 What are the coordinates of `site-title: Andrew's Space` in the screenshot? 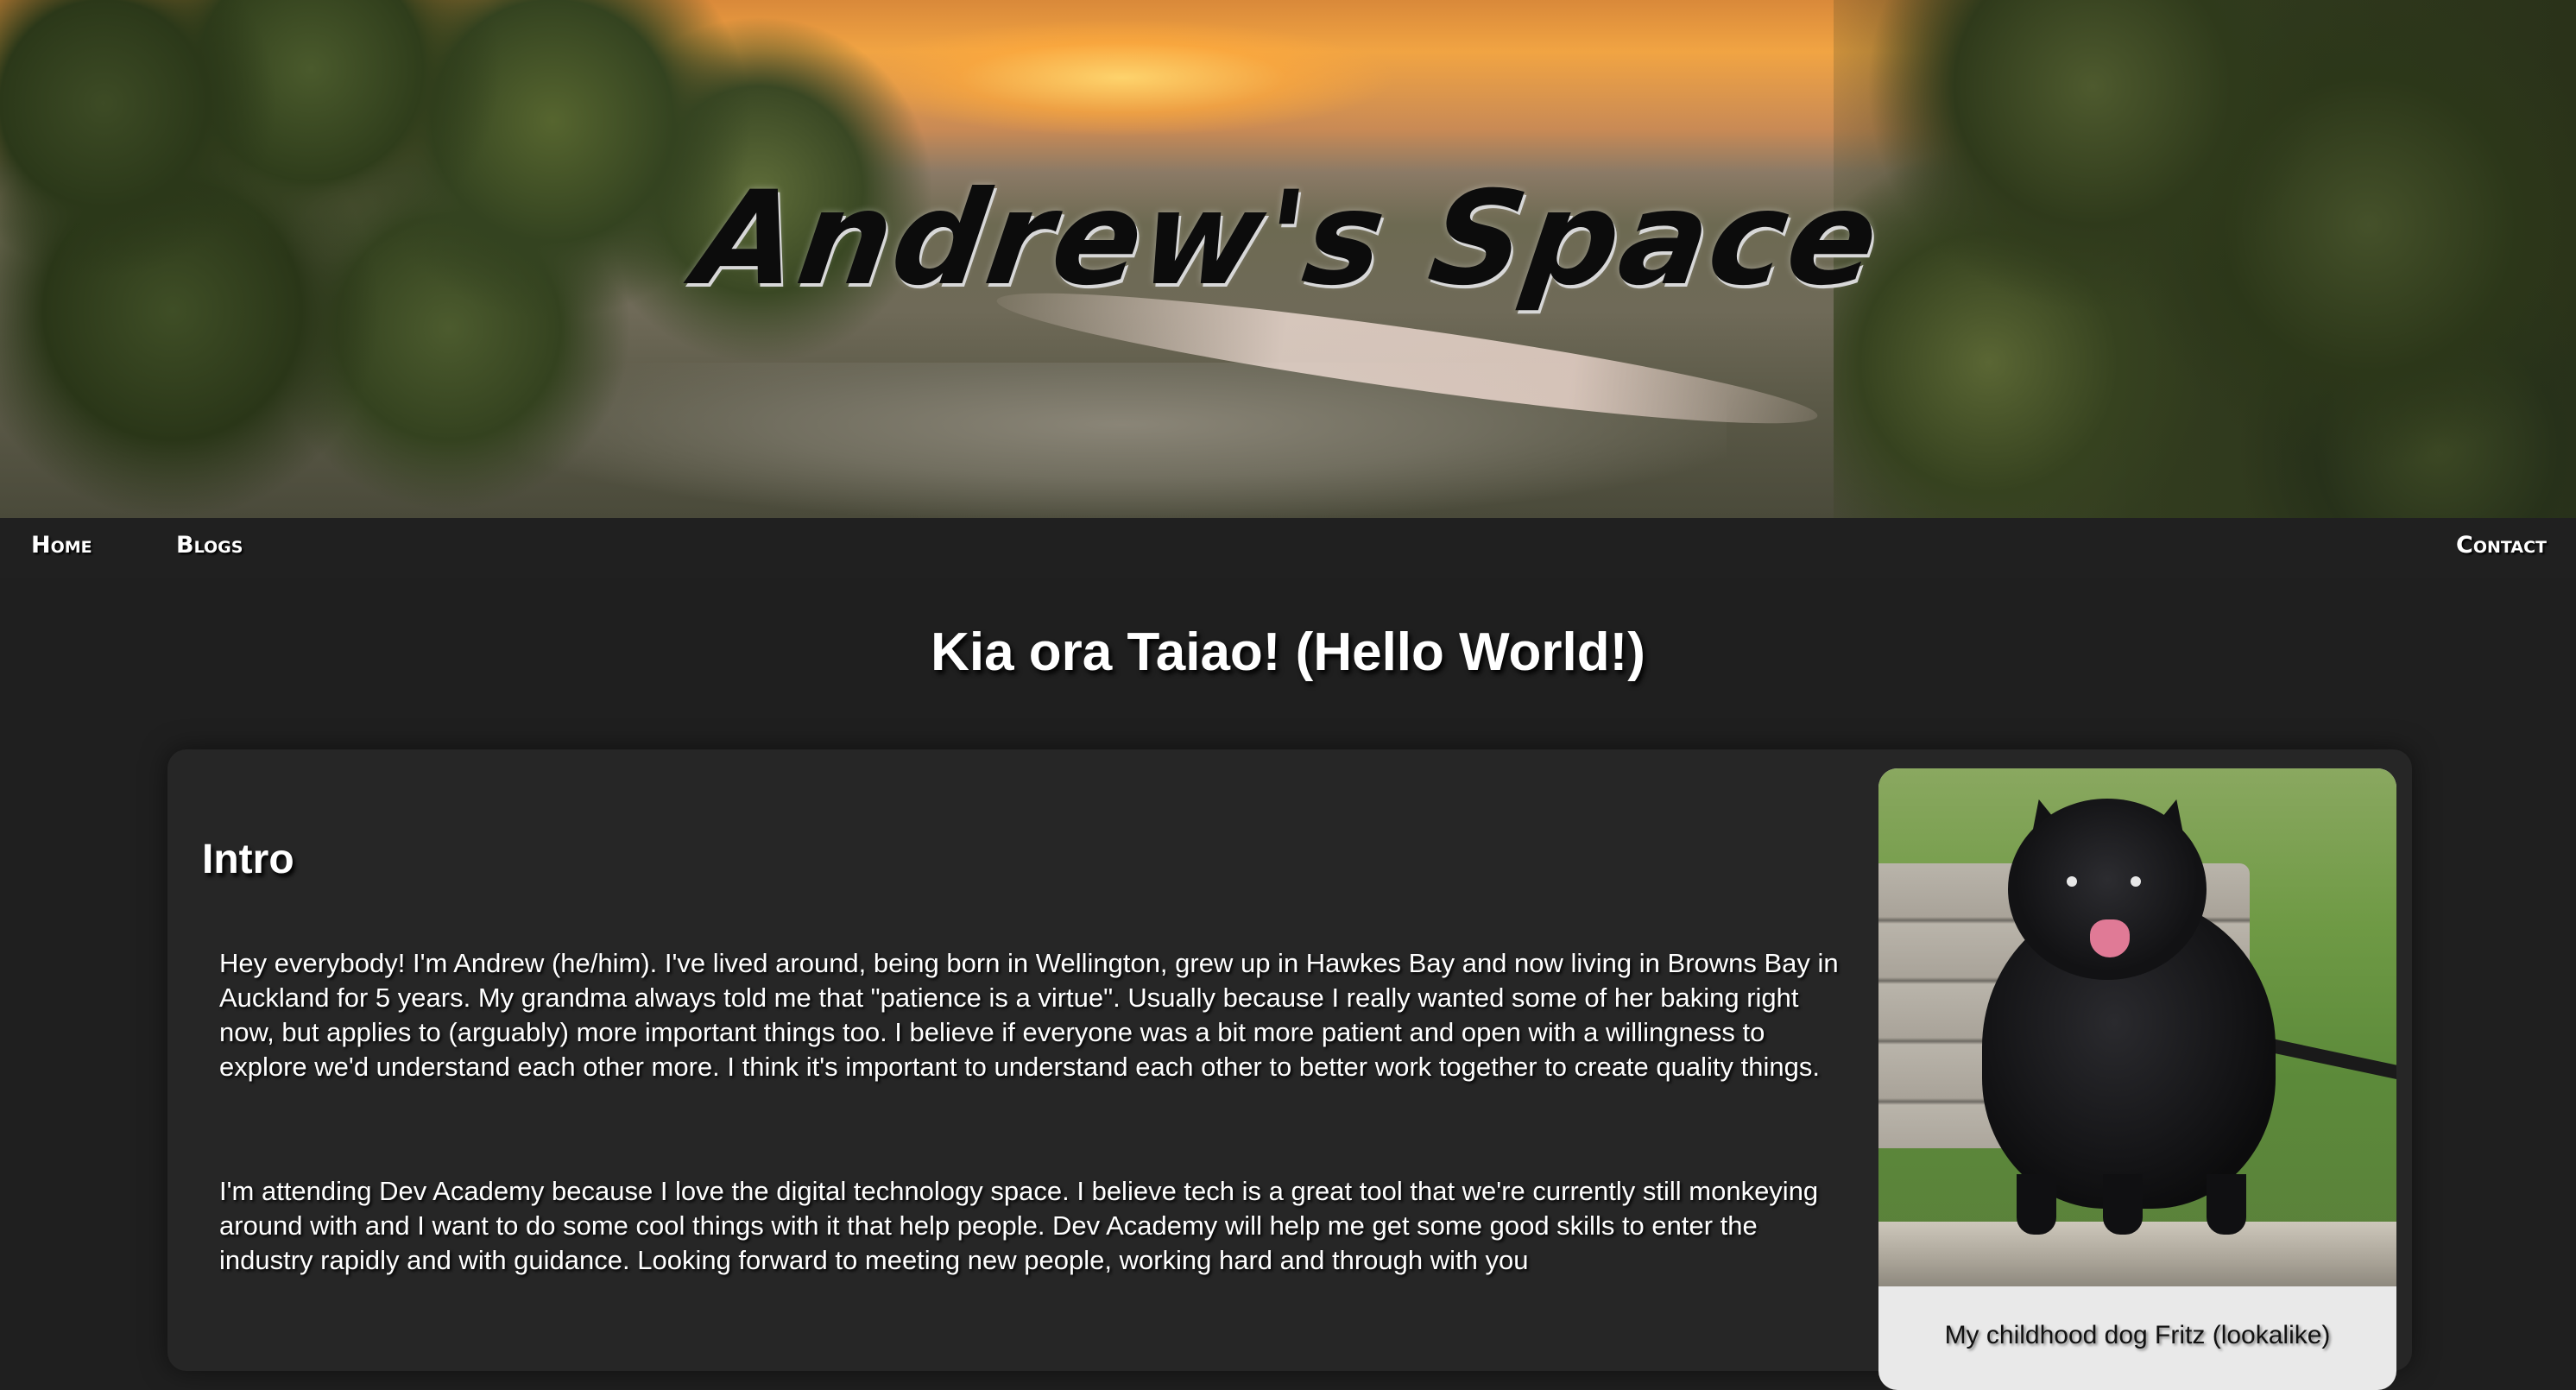 It's located at (1288, 239).